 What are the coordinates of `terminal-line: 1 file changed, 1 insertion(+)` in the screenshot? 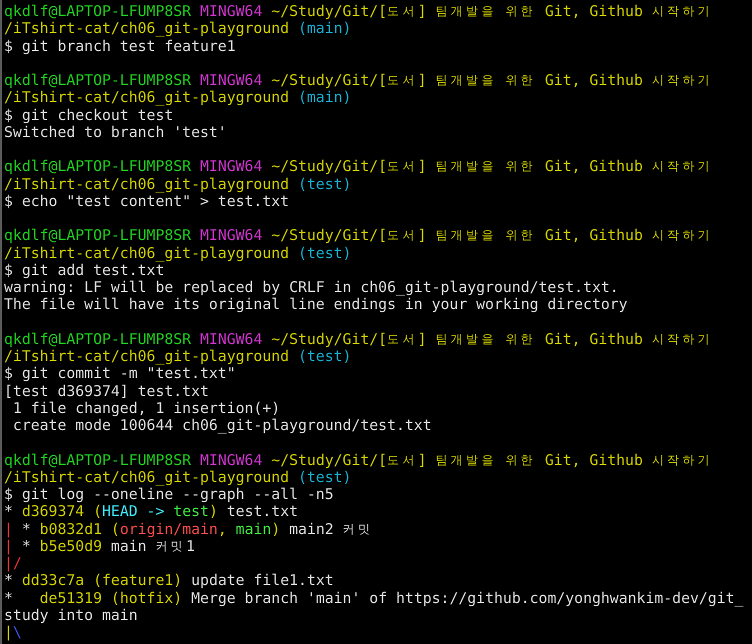 It's located at (147, 408).